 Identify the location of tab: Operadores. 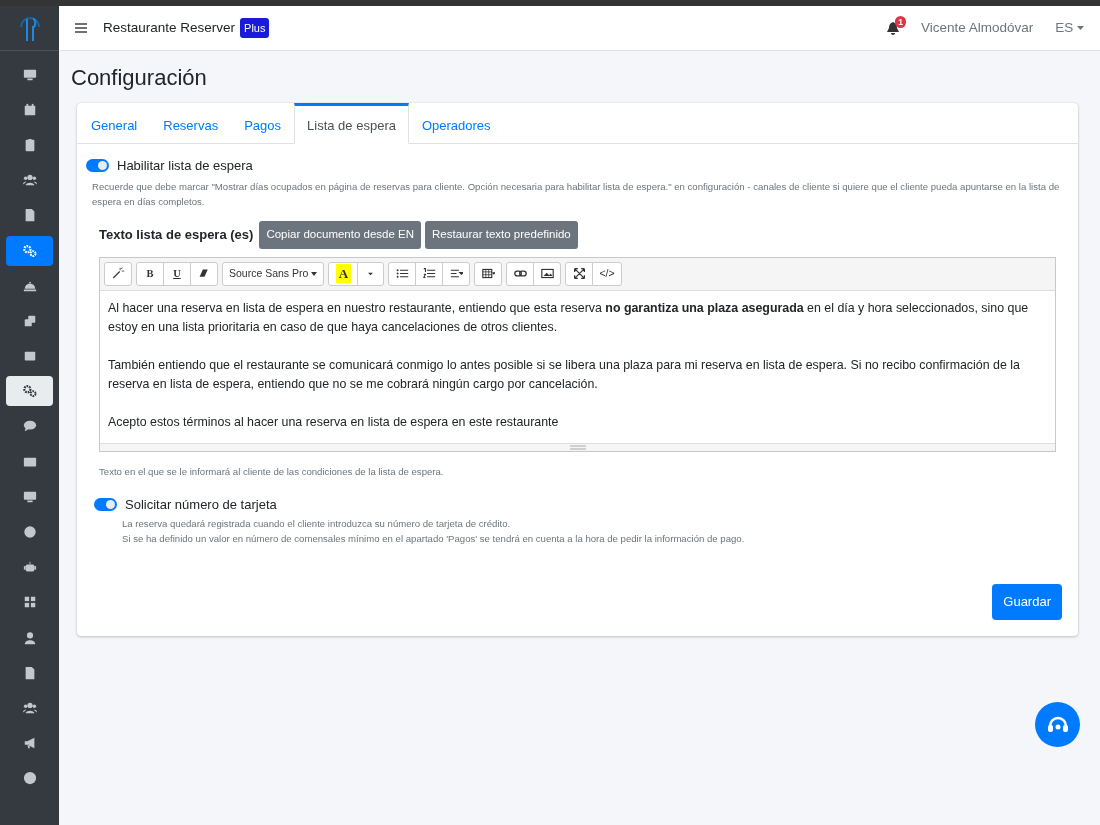
(456, 123).